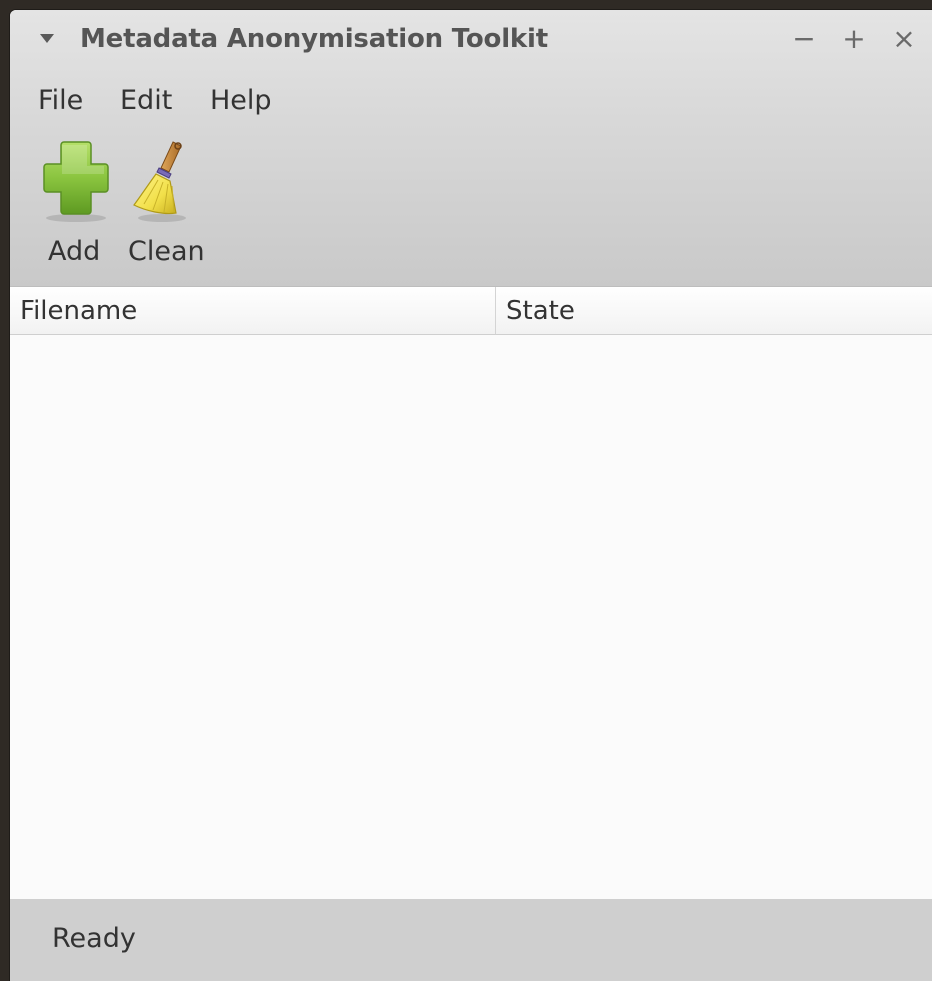 The height and width of the screenshot is (981, 932). I want to click on clean-button: Clean, so click(167, 208).